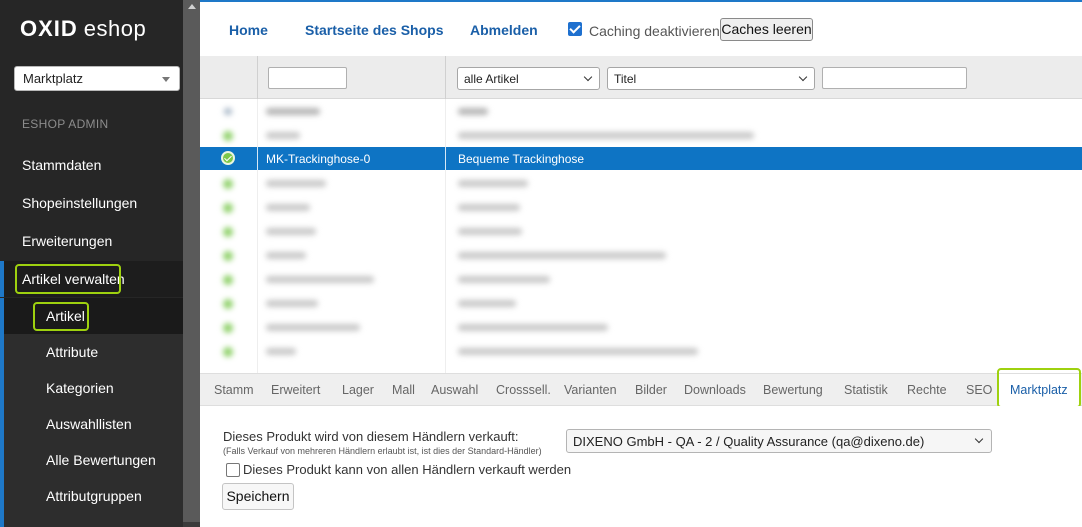 The image size is (1082, 527). I want to click on search-field-select: Titel, so click(711, 78).